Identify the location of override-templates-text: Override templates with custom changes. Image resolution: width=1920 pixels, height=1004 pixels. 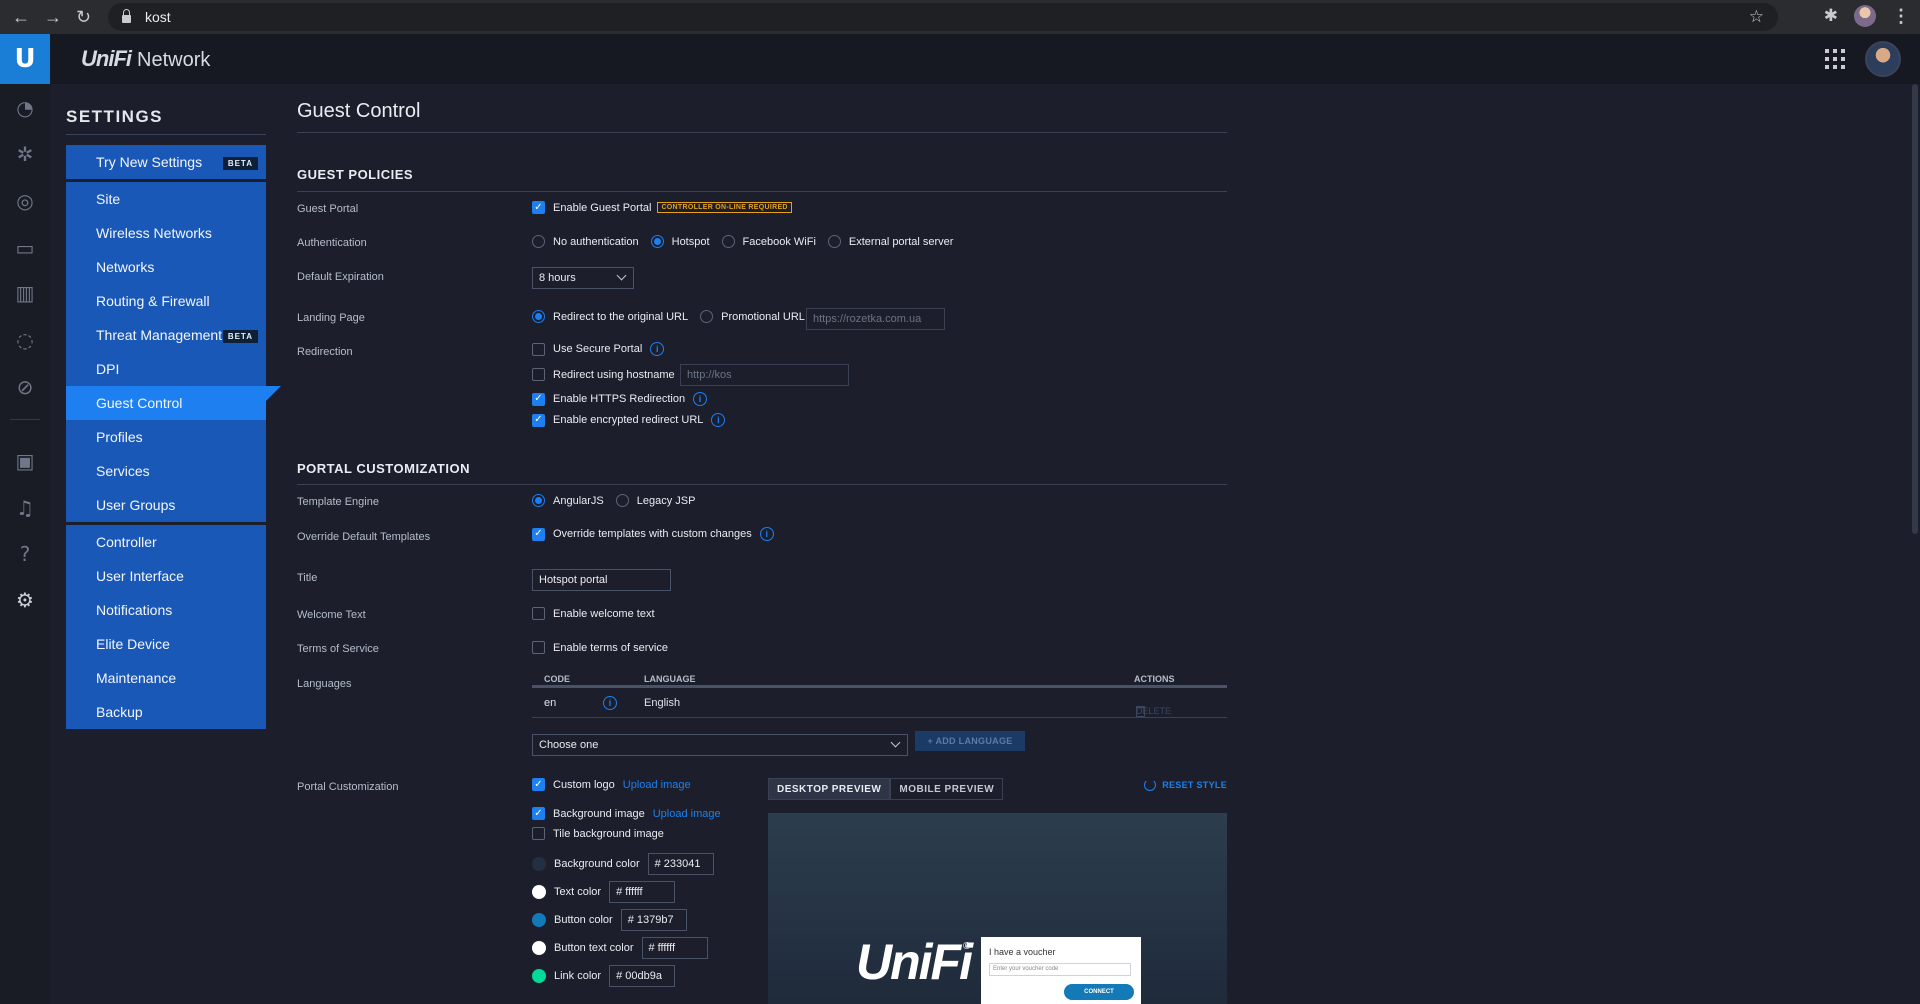
(652, 534).